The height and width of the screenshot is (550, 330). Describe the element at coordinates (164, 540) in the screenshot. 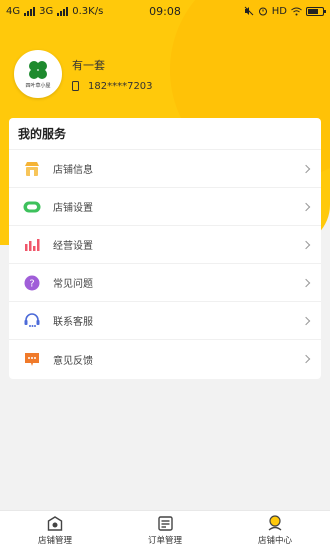

I see `tab-label: 订单管理` at that location.